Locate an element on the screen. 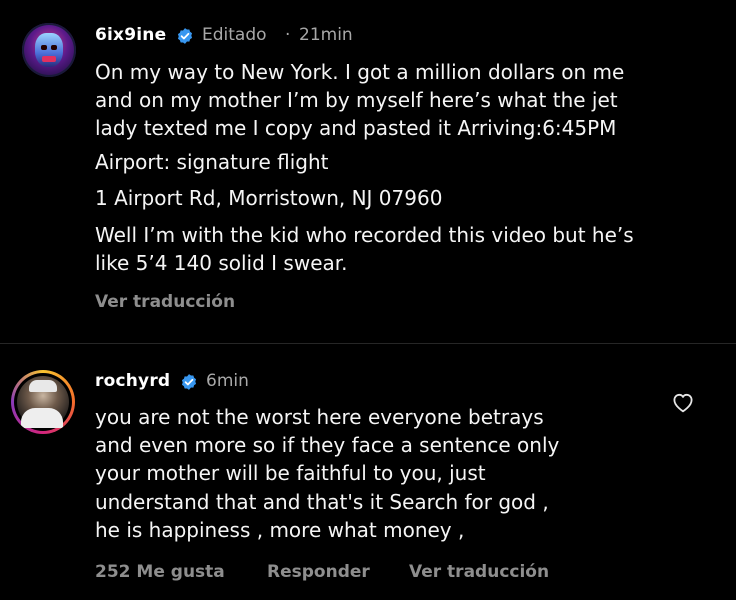 This screenshot has width=736, height=600. comment-translate-link: Ver traducción is located at coordinates (479, 572).